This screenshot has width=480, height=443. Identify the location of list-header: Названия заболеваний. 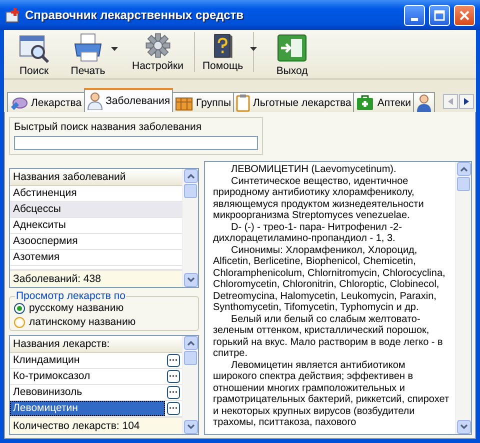
(96, 177).